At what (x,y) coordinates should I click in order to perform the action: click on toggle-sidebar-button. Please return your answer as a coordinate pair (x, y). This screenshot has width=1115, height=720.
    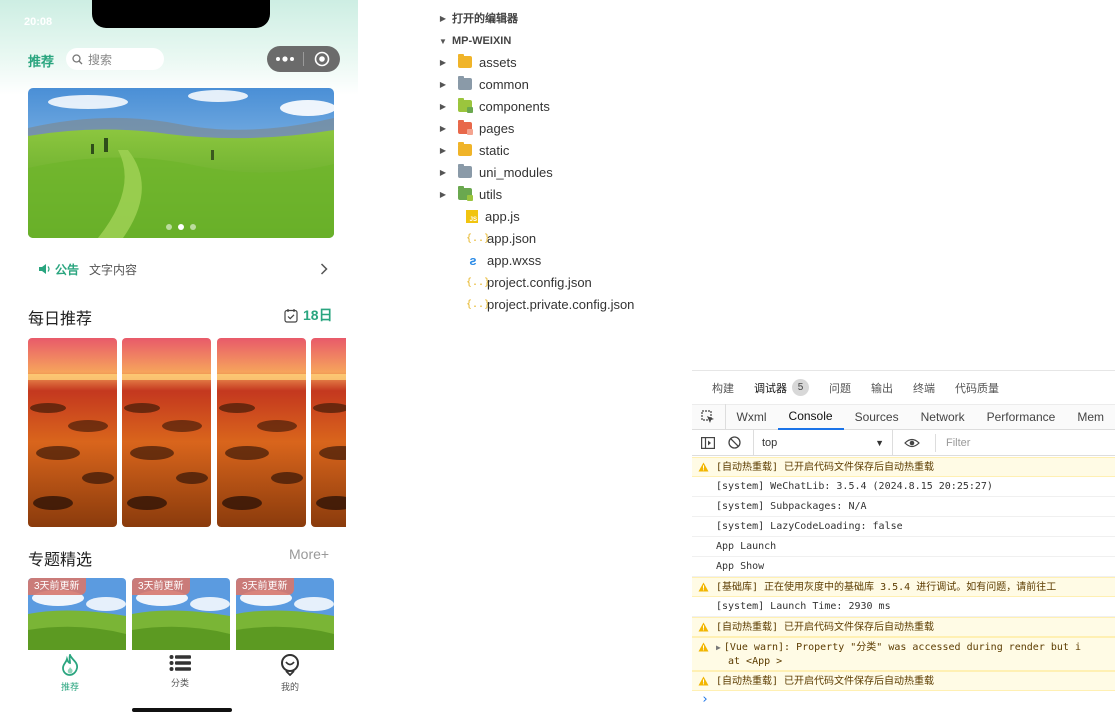
    Looking at the image, I should click on (708, 442).